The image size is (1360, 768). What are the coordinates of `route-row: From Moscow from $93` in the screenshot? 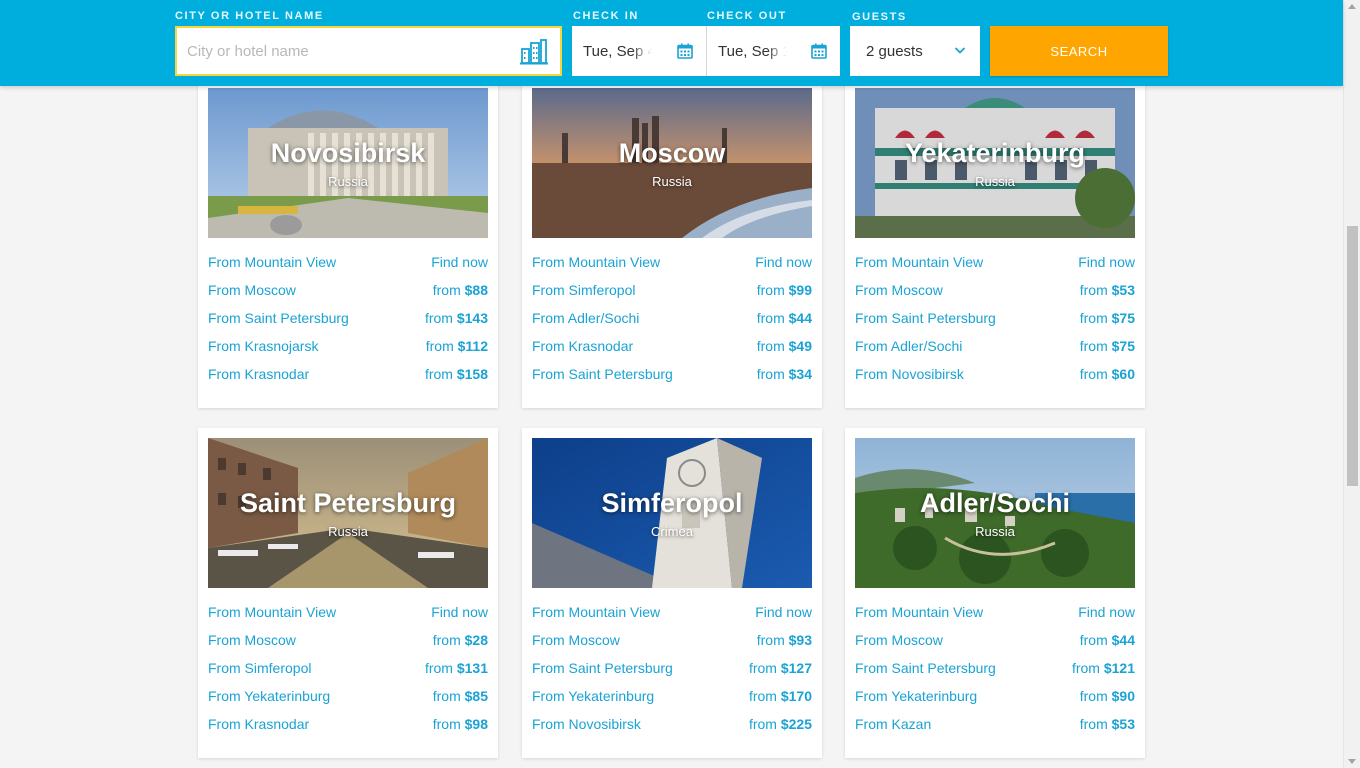 It's located at (672, 640).